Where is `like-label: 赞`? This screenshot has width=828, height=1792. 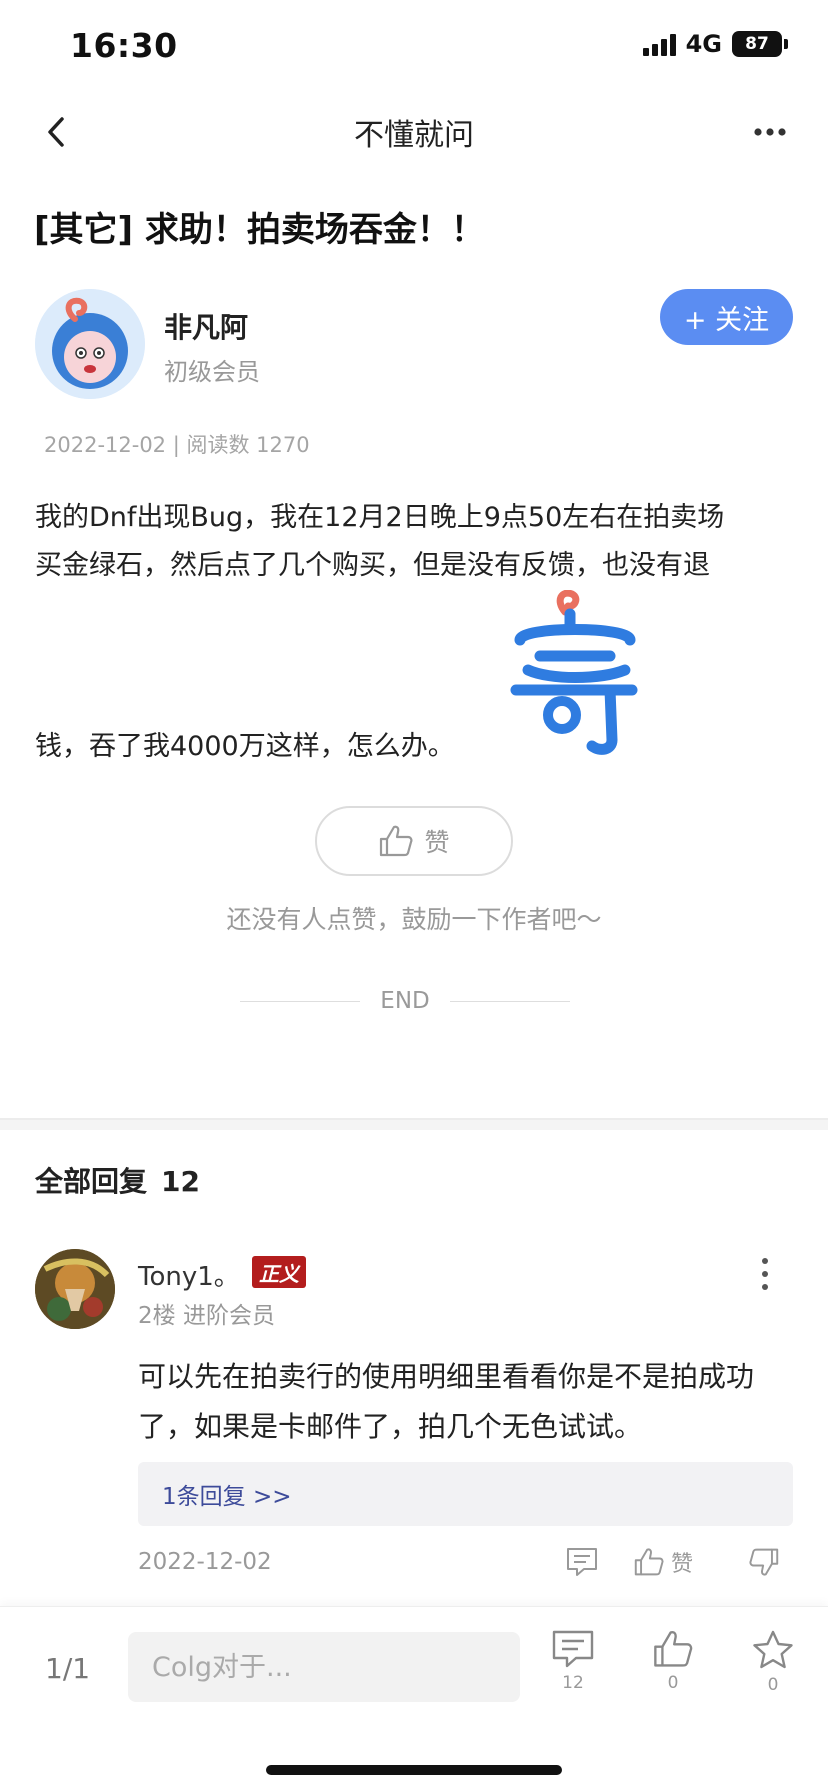
like-label: 赞 is located at coordinates (437, 842).